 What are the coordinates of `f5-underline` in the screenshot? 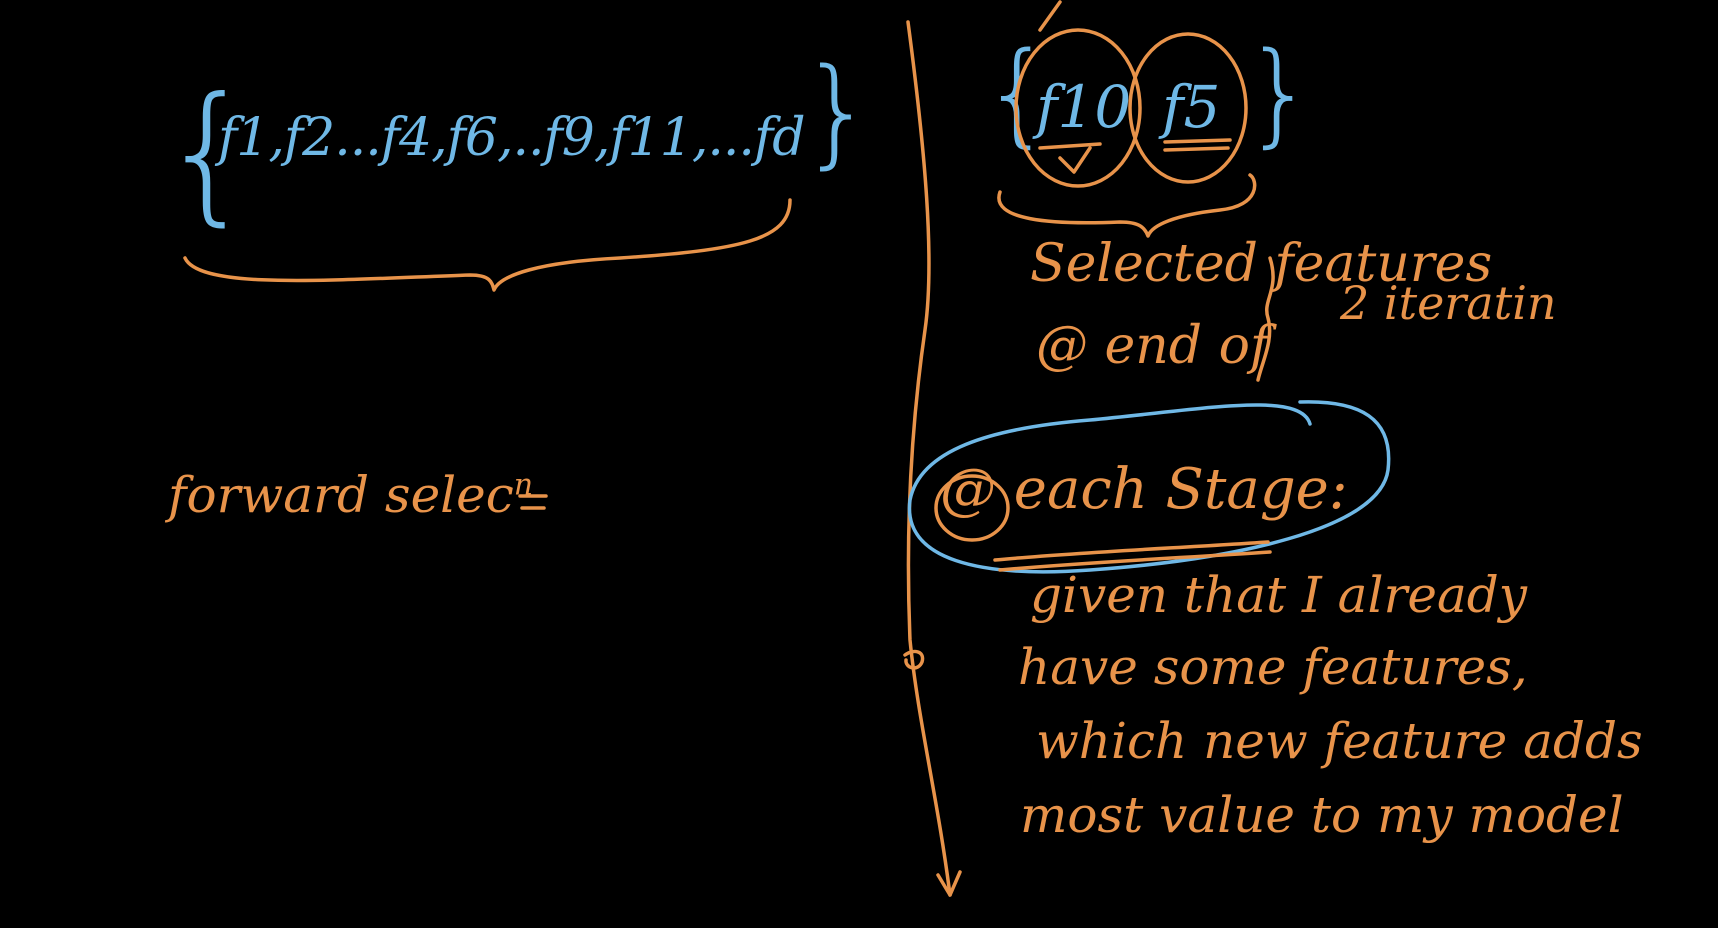 It's located at (1197, 145).